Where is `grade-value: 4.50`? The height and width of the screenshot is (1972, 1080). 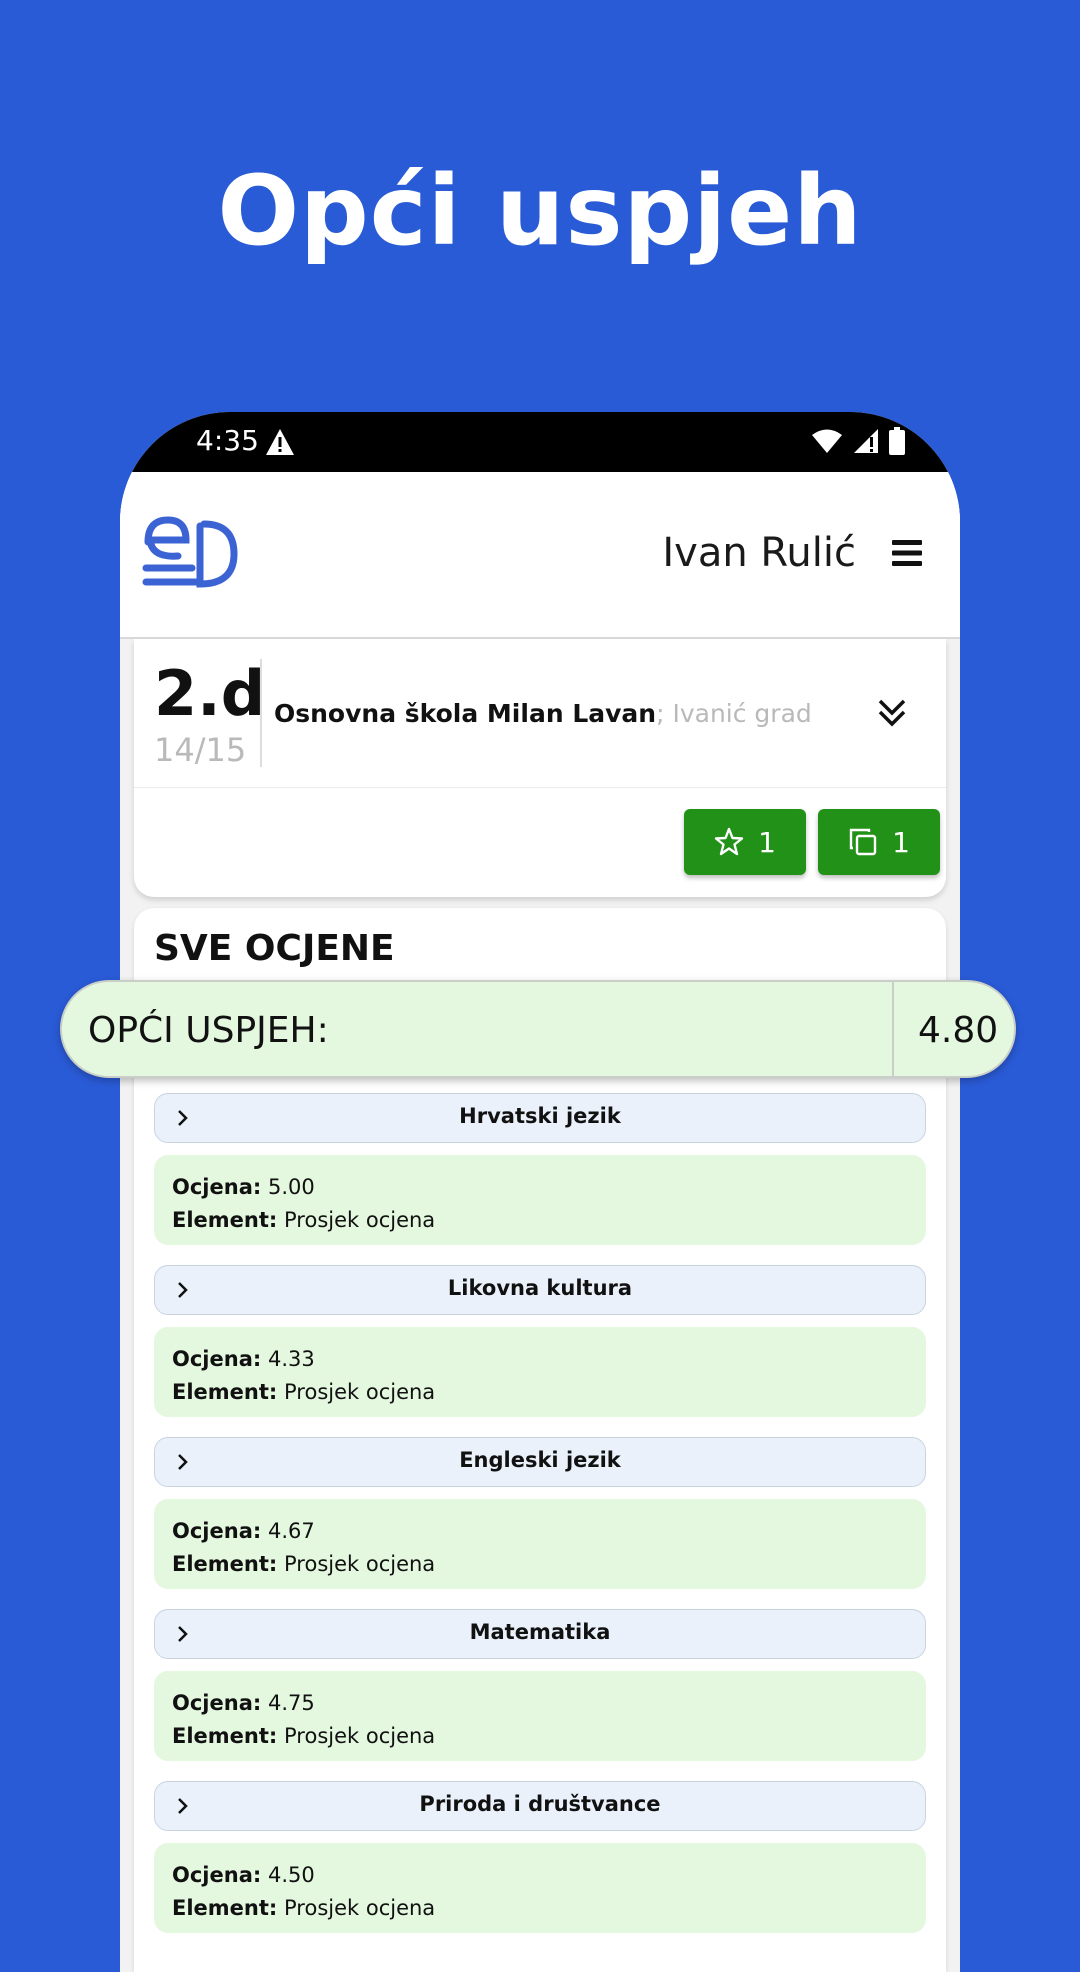 grade-value: 4.50 is located at coordinates (291, 1875).